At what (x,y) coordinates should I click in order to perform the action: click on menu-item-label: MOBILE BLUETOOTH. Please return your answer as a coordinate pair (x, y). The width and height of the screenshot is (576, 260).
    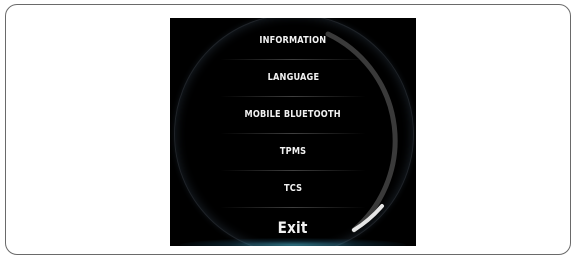
    Looking at the image, I should click on (293, 114).